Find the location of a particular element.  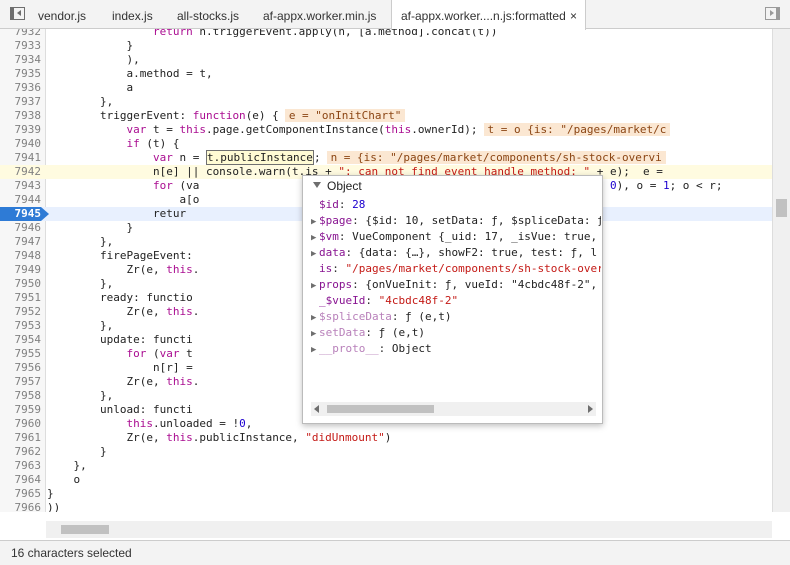

line-number: 7955 is located at coordinates (21, 354).